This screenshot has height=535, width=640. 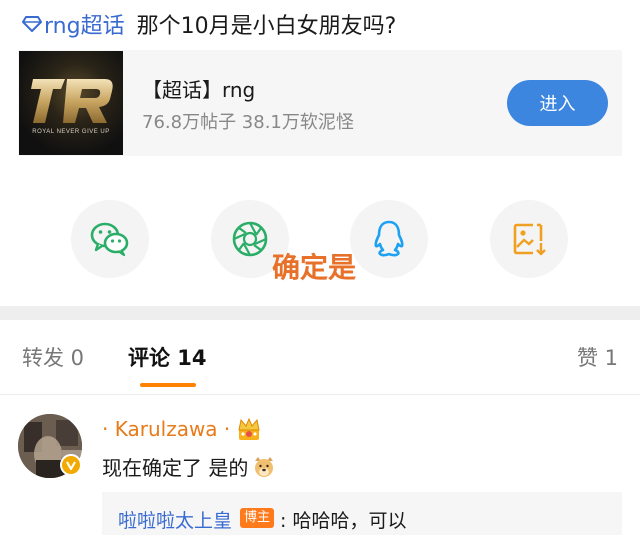 What do you see at coordinates (84, 26) in the screenshot?
I see `topic-link-label: rng超话` at bounding box center [84, 26].